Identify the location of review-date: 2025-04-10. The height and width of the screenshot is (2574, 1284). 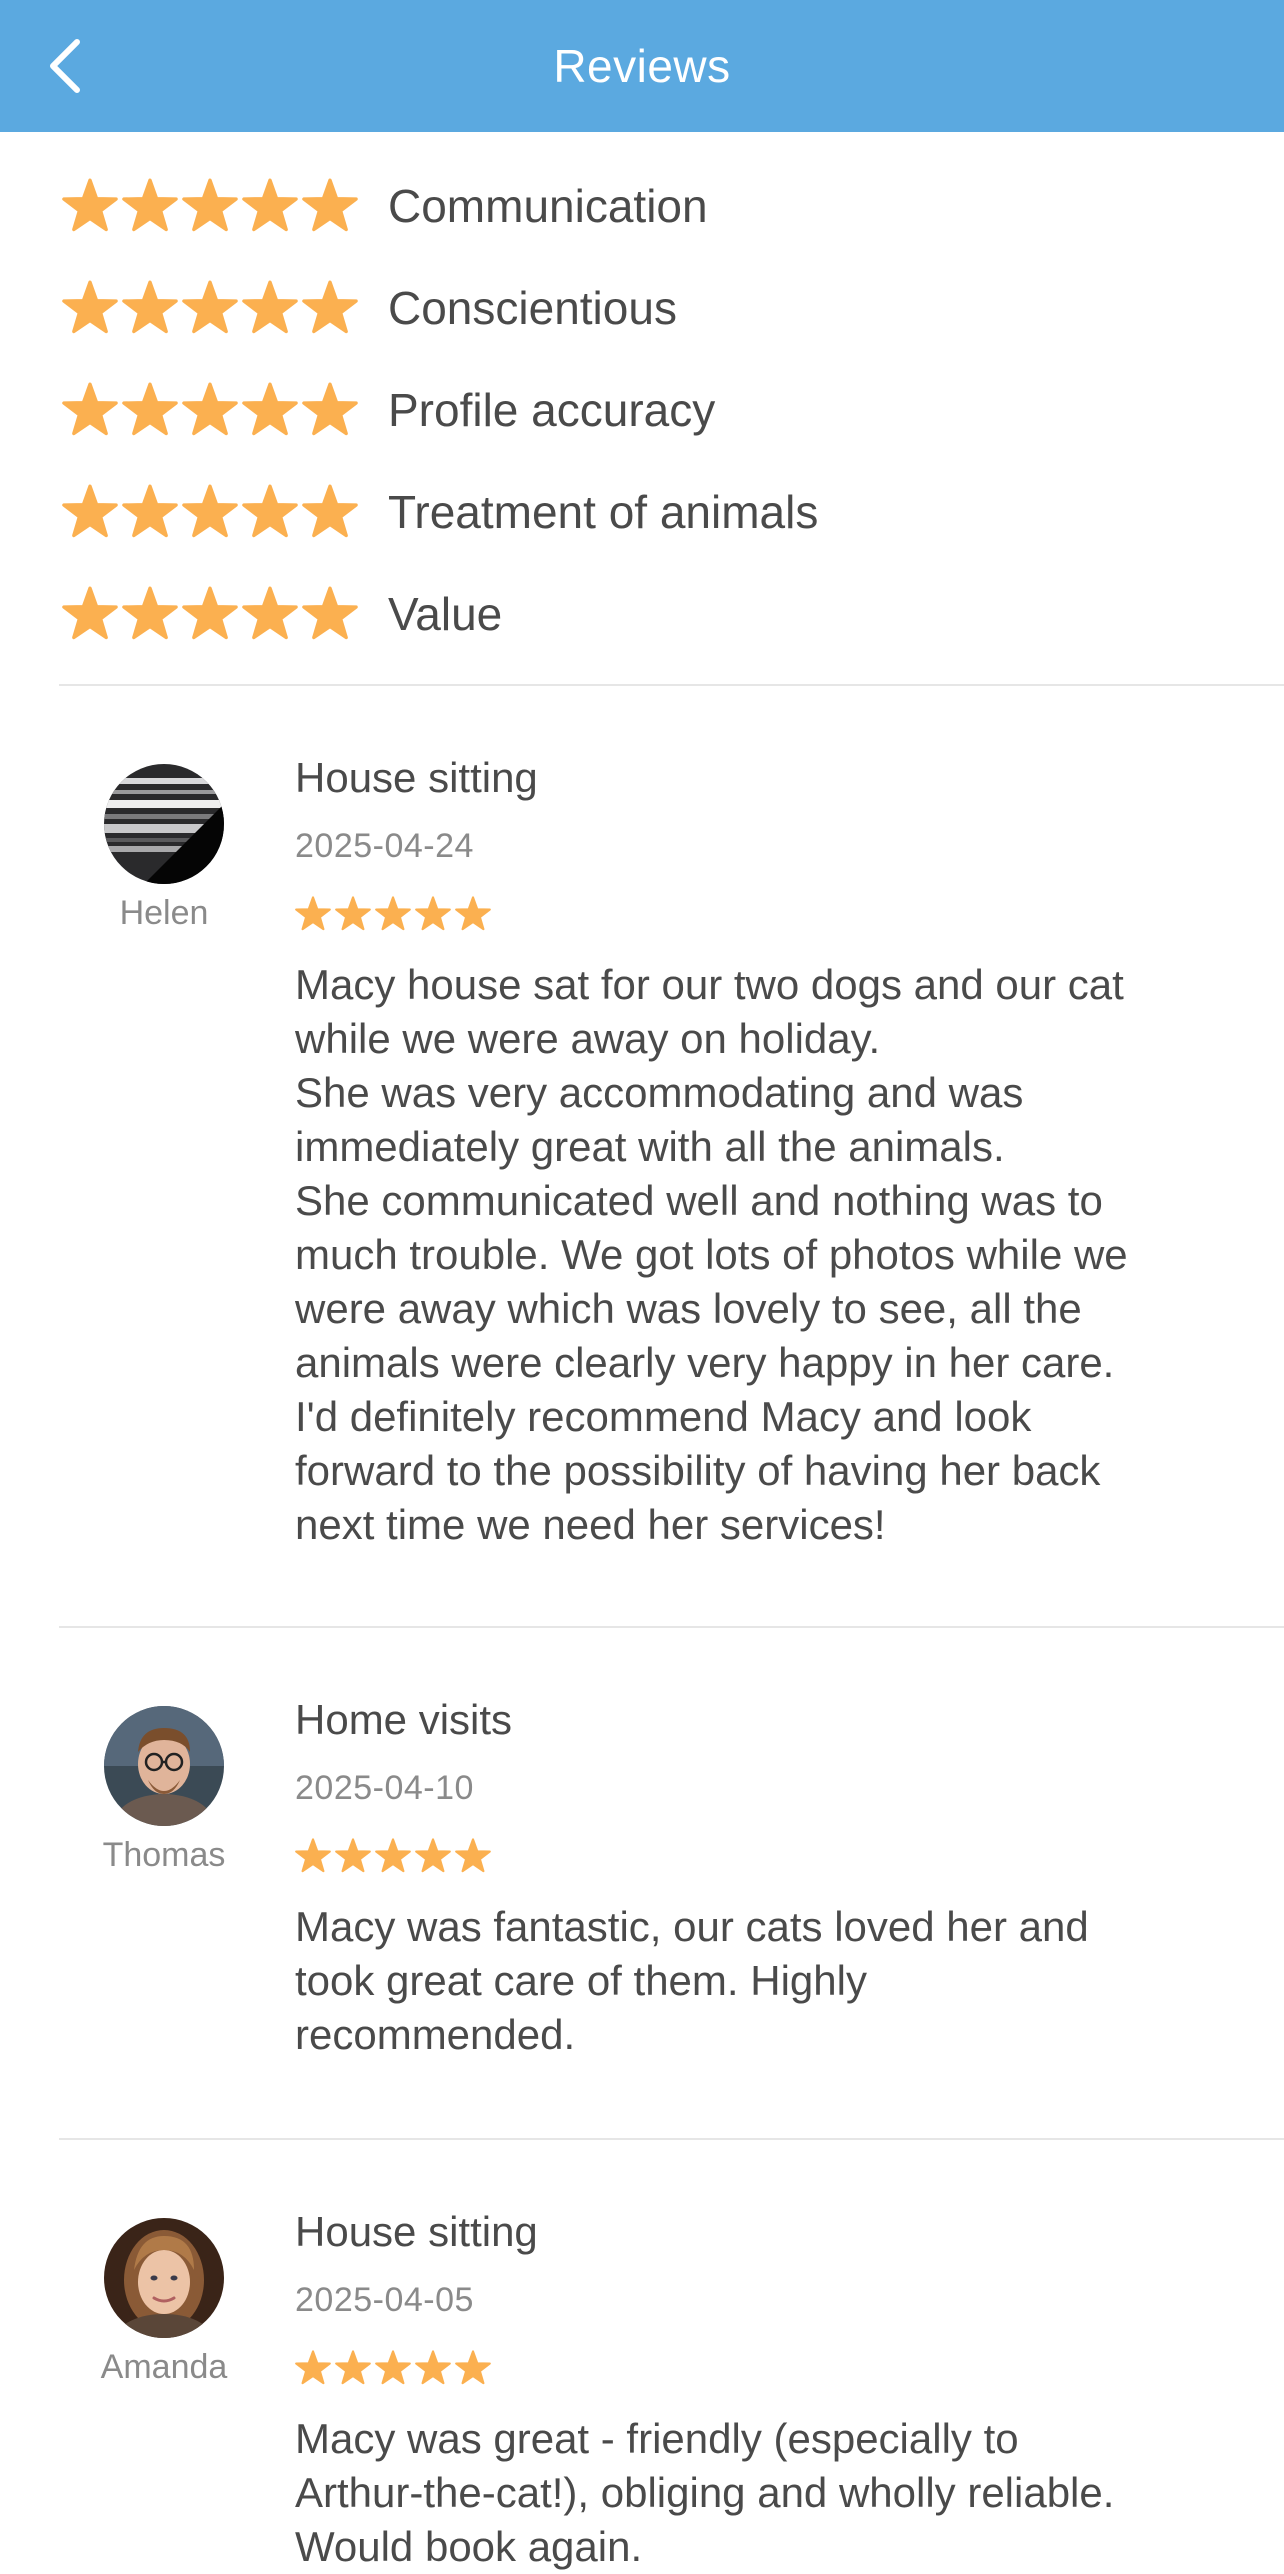
(384, 1788).